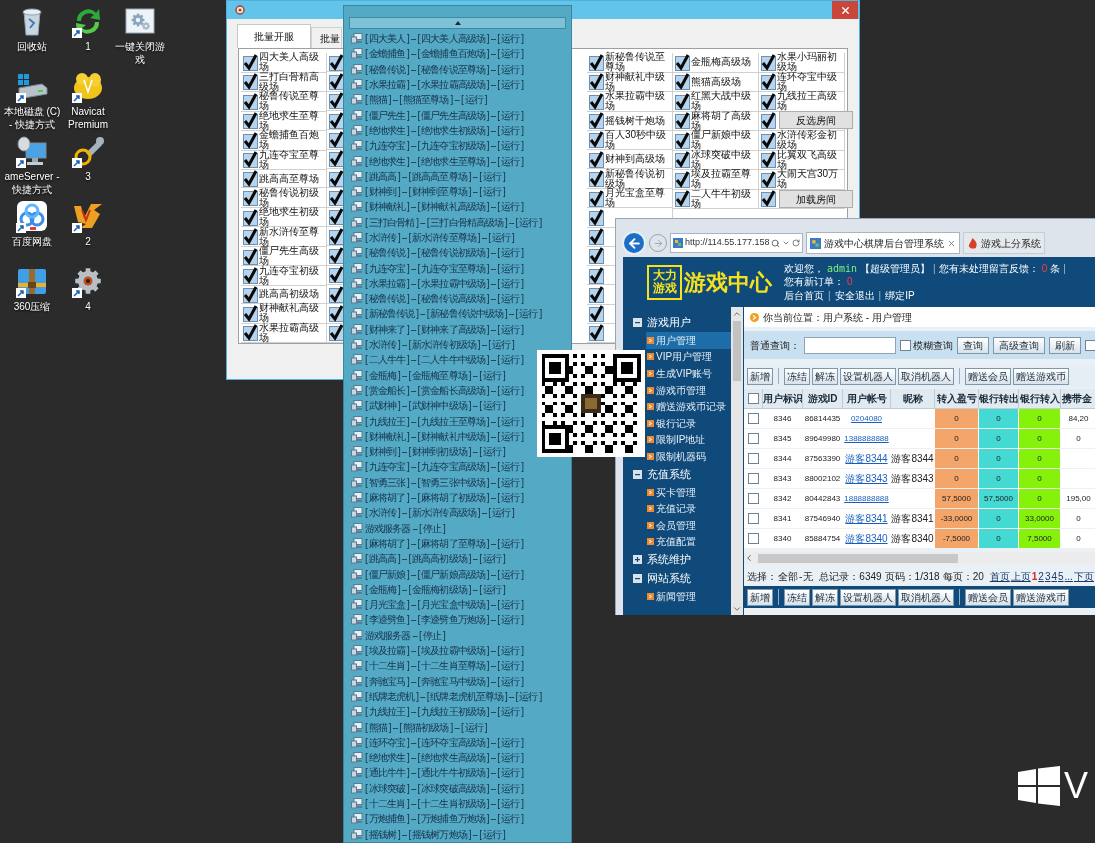  I want to click on account-link: 游客8341, so click(866, 518).